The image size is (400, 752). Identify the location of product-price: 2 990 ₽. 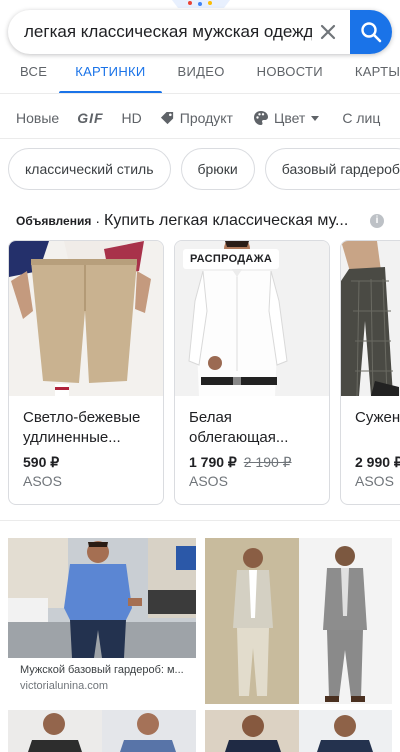
(377, 462).